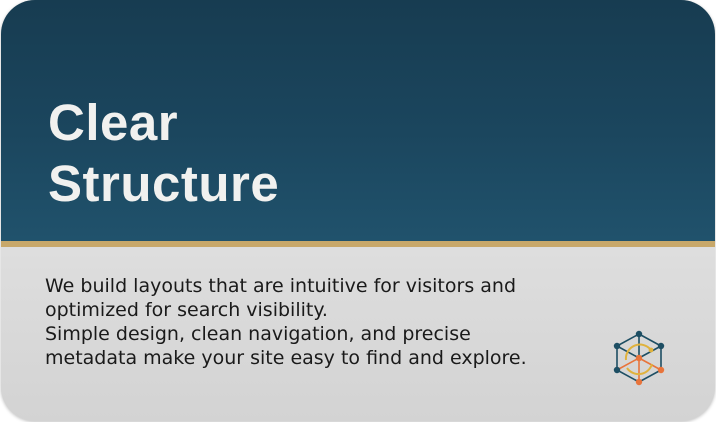 The image size is (716, 422). Describe the element at coordinates (113, 122) in the screenshot. I see `card-title-line: Clear` at that location.